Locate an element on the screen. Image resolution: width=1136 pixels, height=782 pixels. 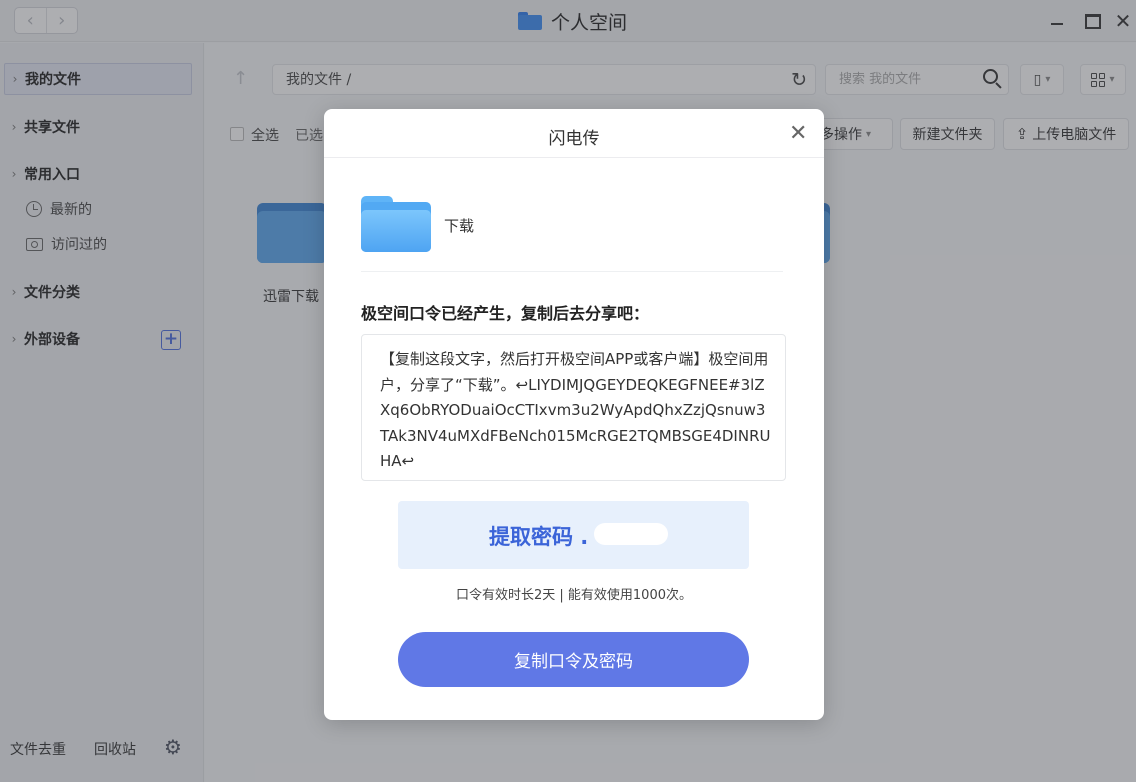
validity-text: 口令有效时长2天 | 能有效使用1000次。 is located at coordinates (574, 595).